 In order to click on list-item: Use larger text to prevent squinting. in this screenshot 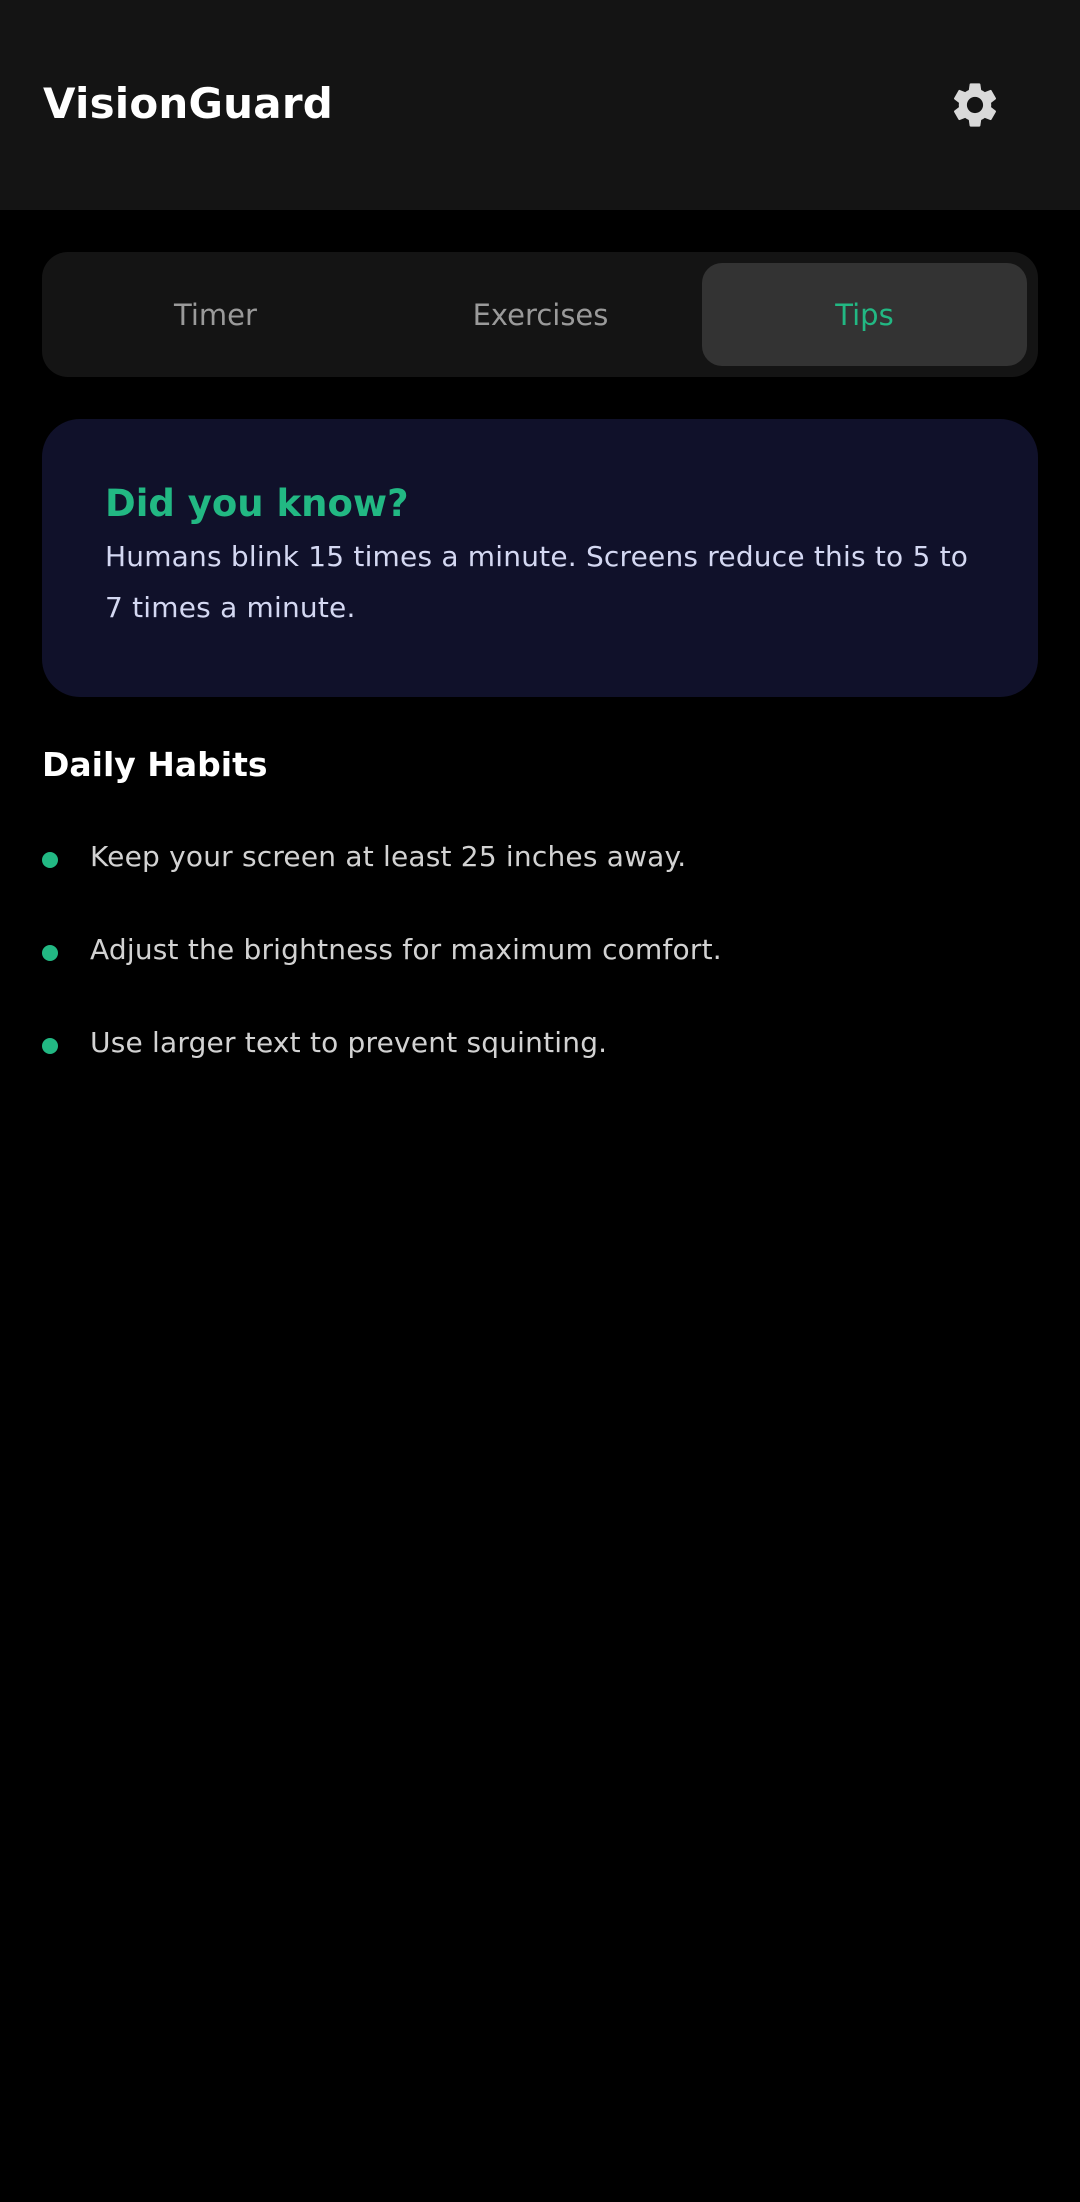, I will do `click(537, 1043)`.